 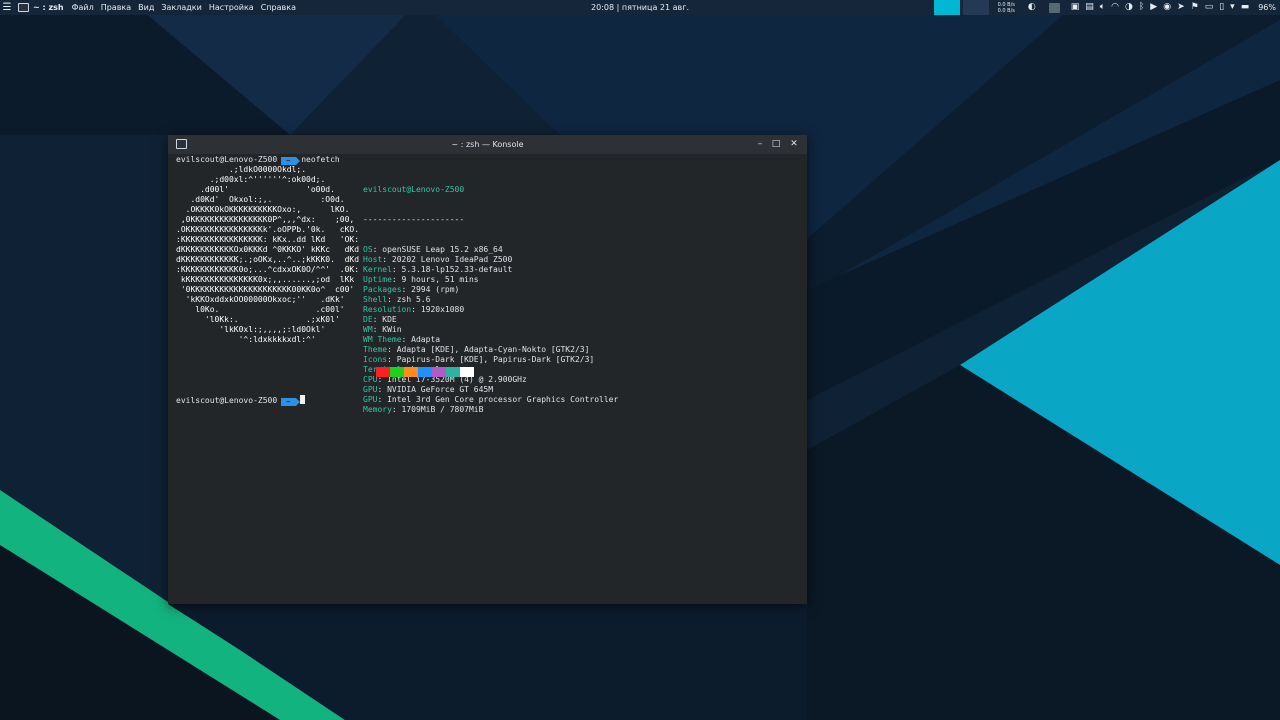 What do you see at coordinates (1032, 7) in the screenshot?
I see `kde-connect-icon: ◐` at bounding box center [1032, 7].